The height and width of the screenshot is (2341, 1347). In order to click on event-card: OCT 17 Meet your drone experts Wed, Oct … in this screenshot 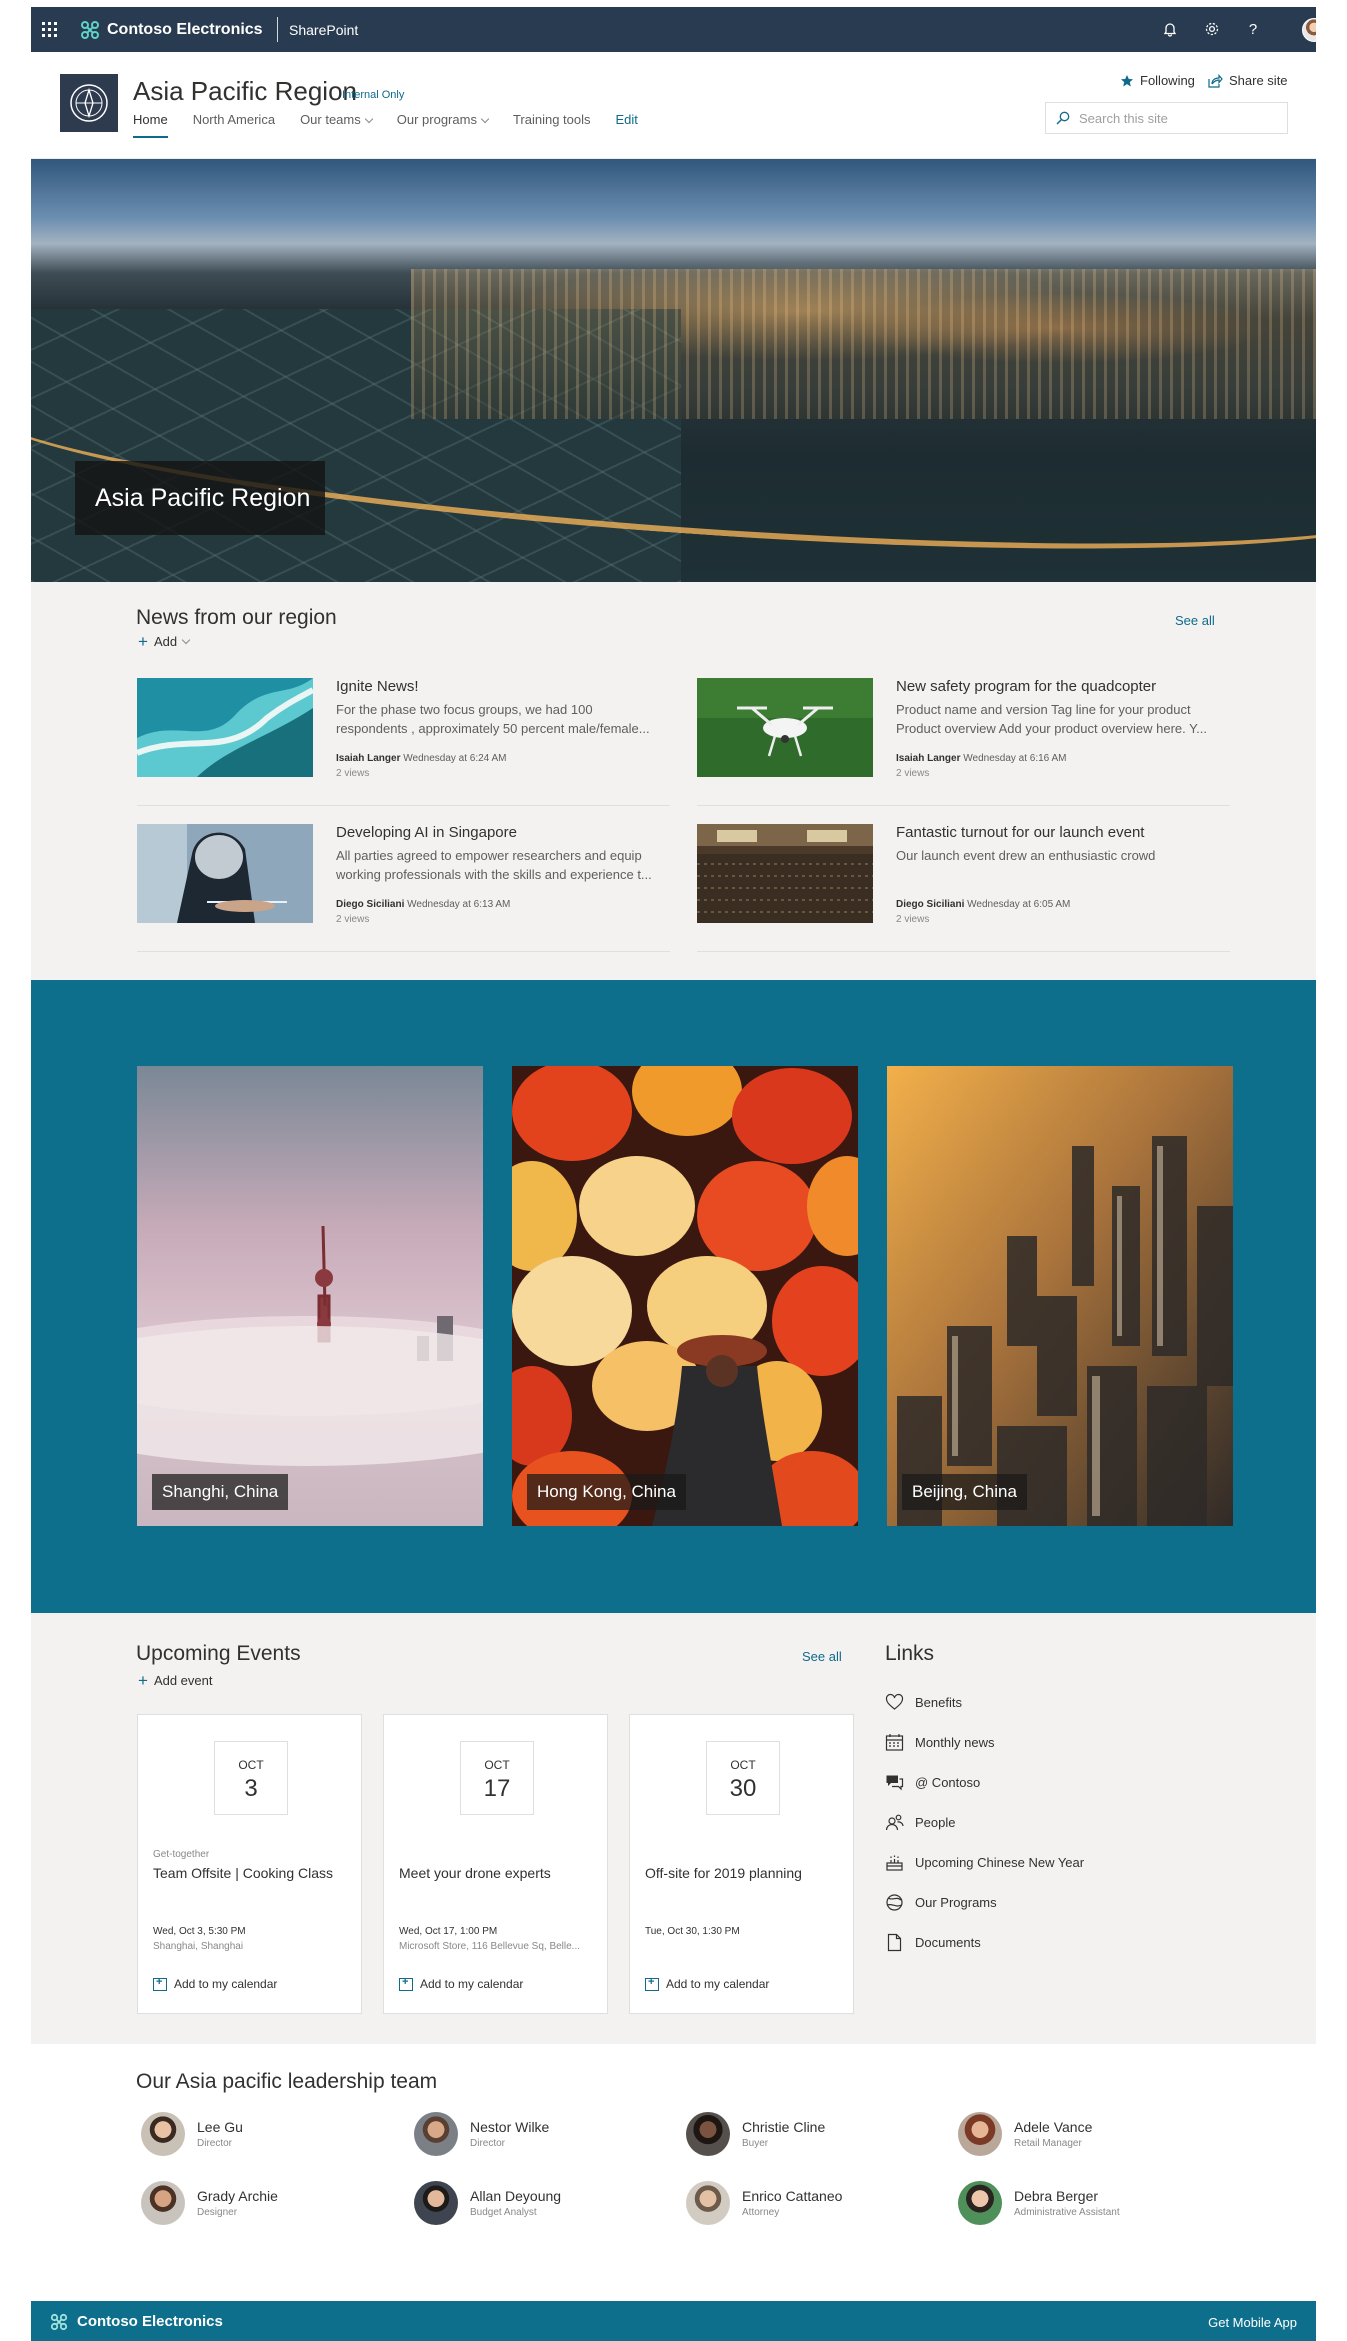, I will do `click(495, 1864)`.